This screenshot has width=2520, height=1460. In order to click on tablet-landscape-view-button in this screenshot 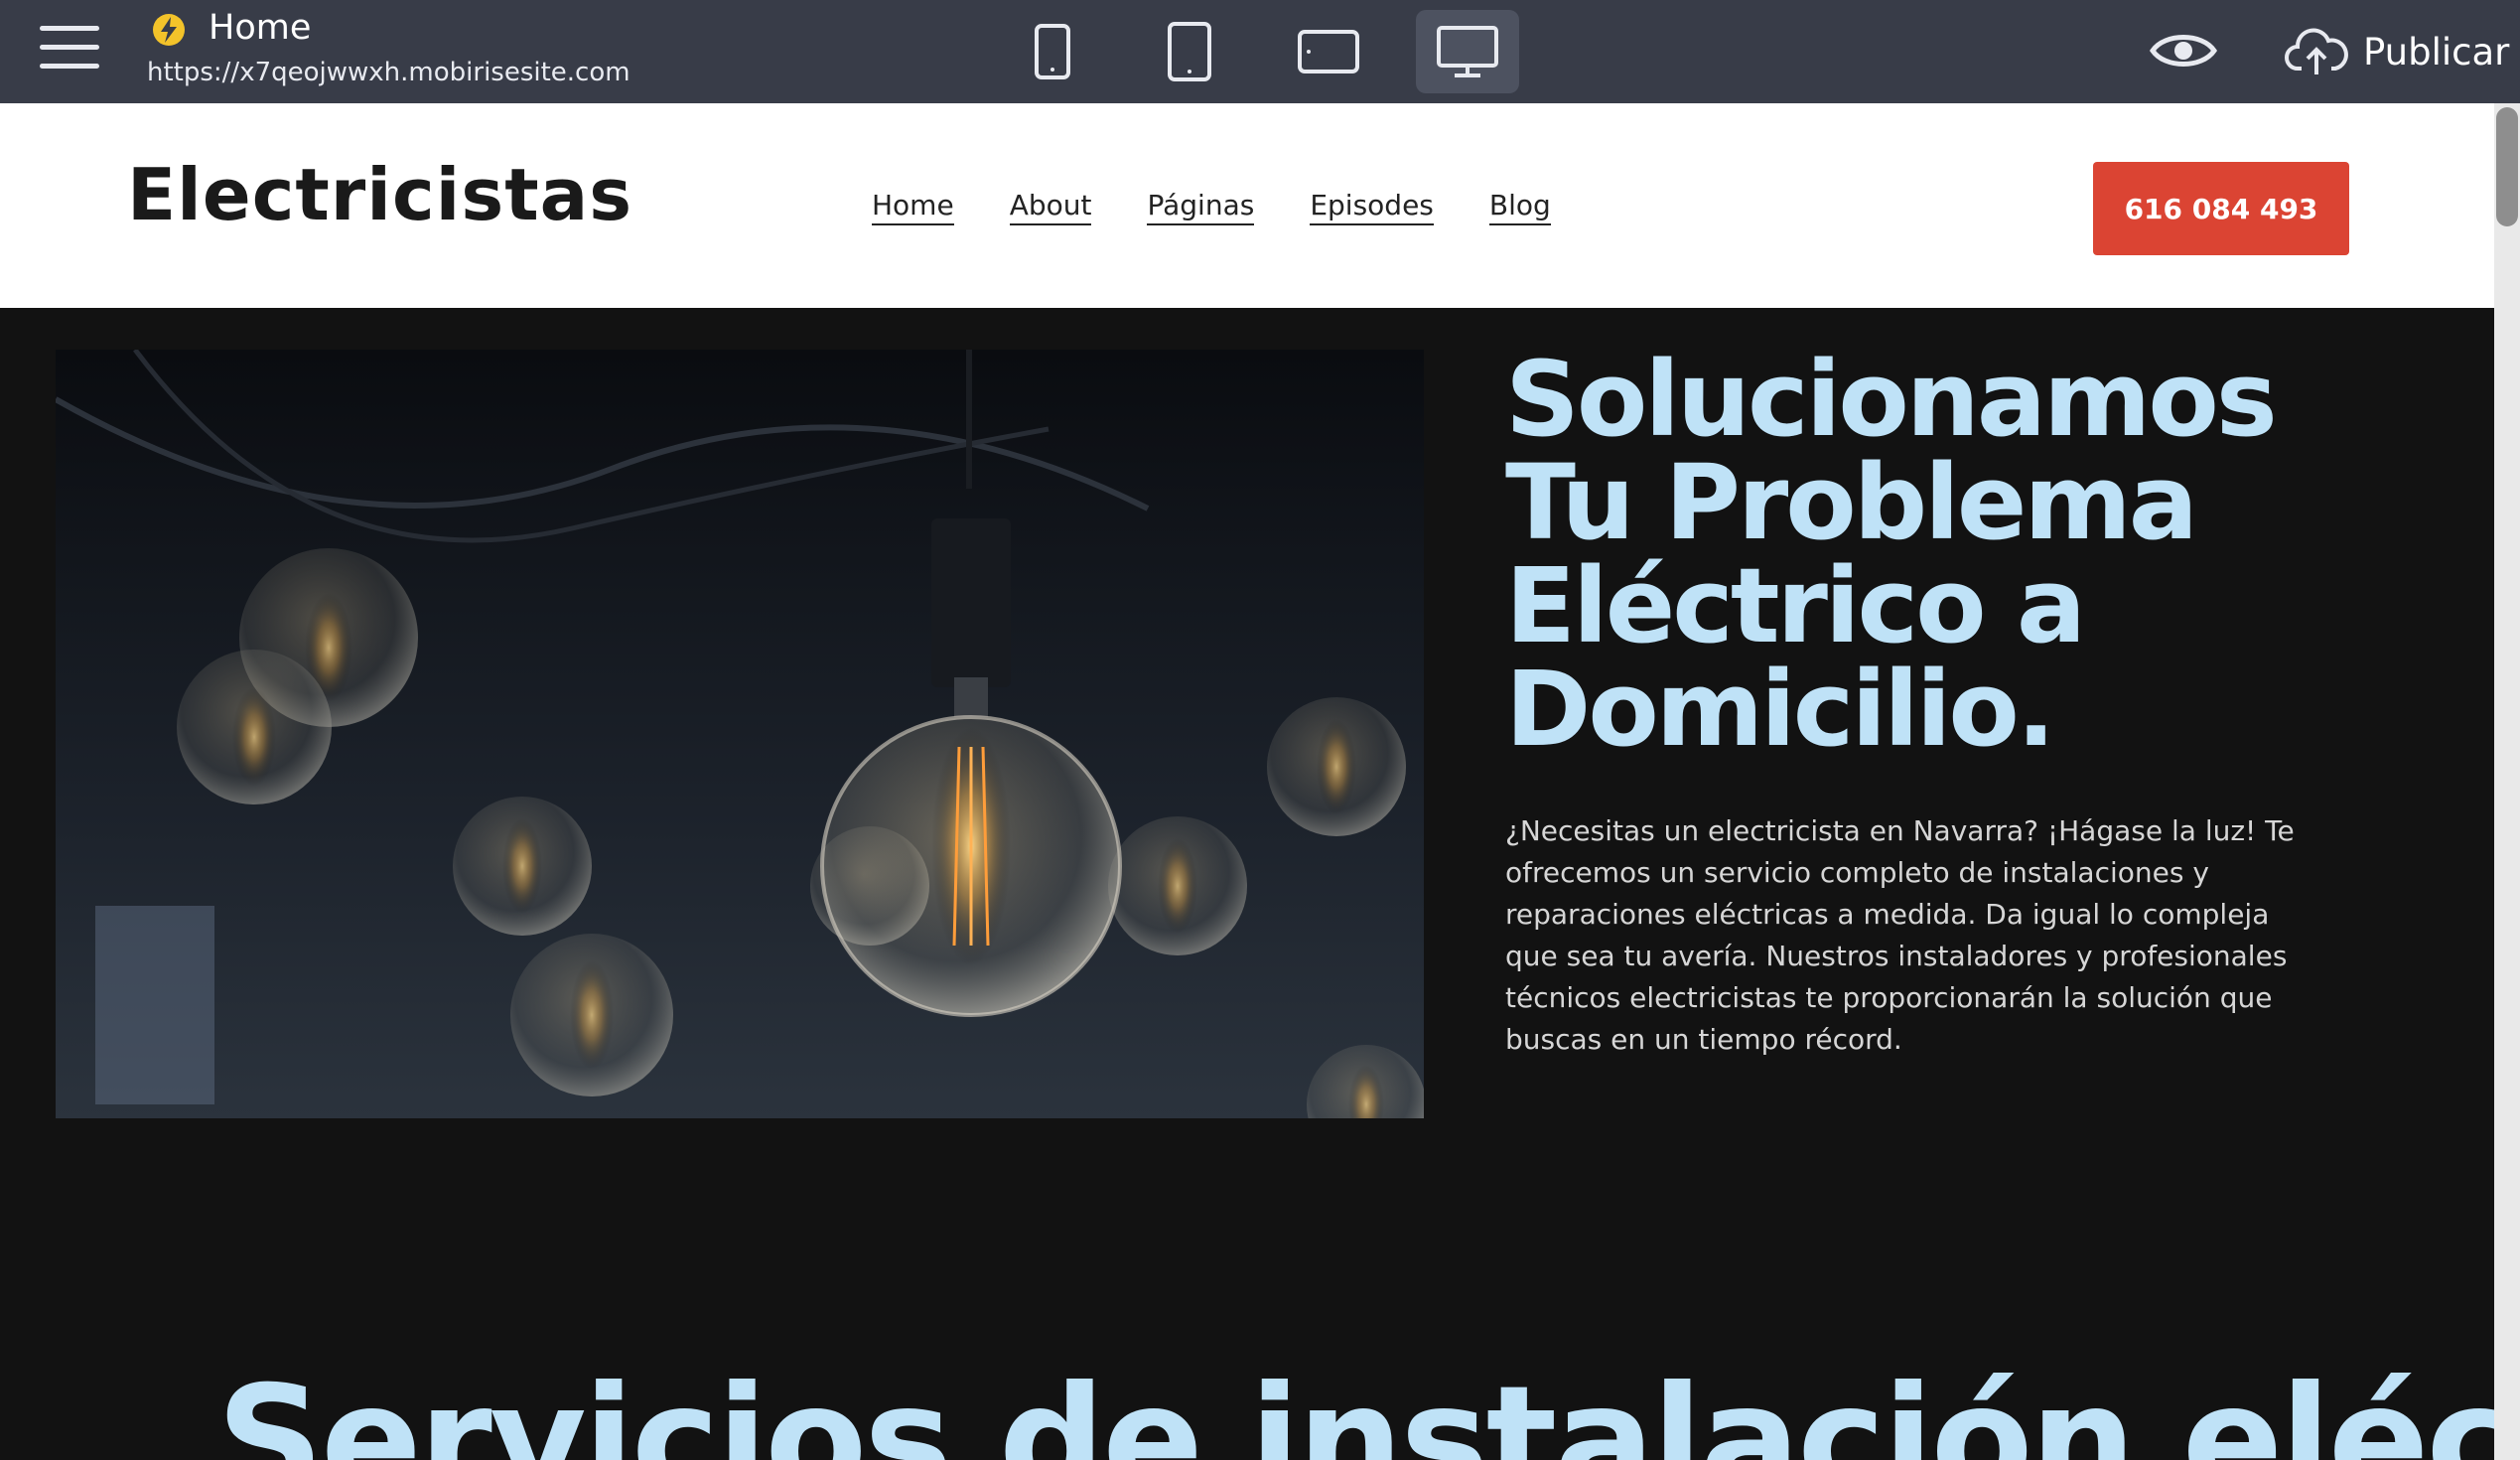, I will do `click(1328, 52)`.